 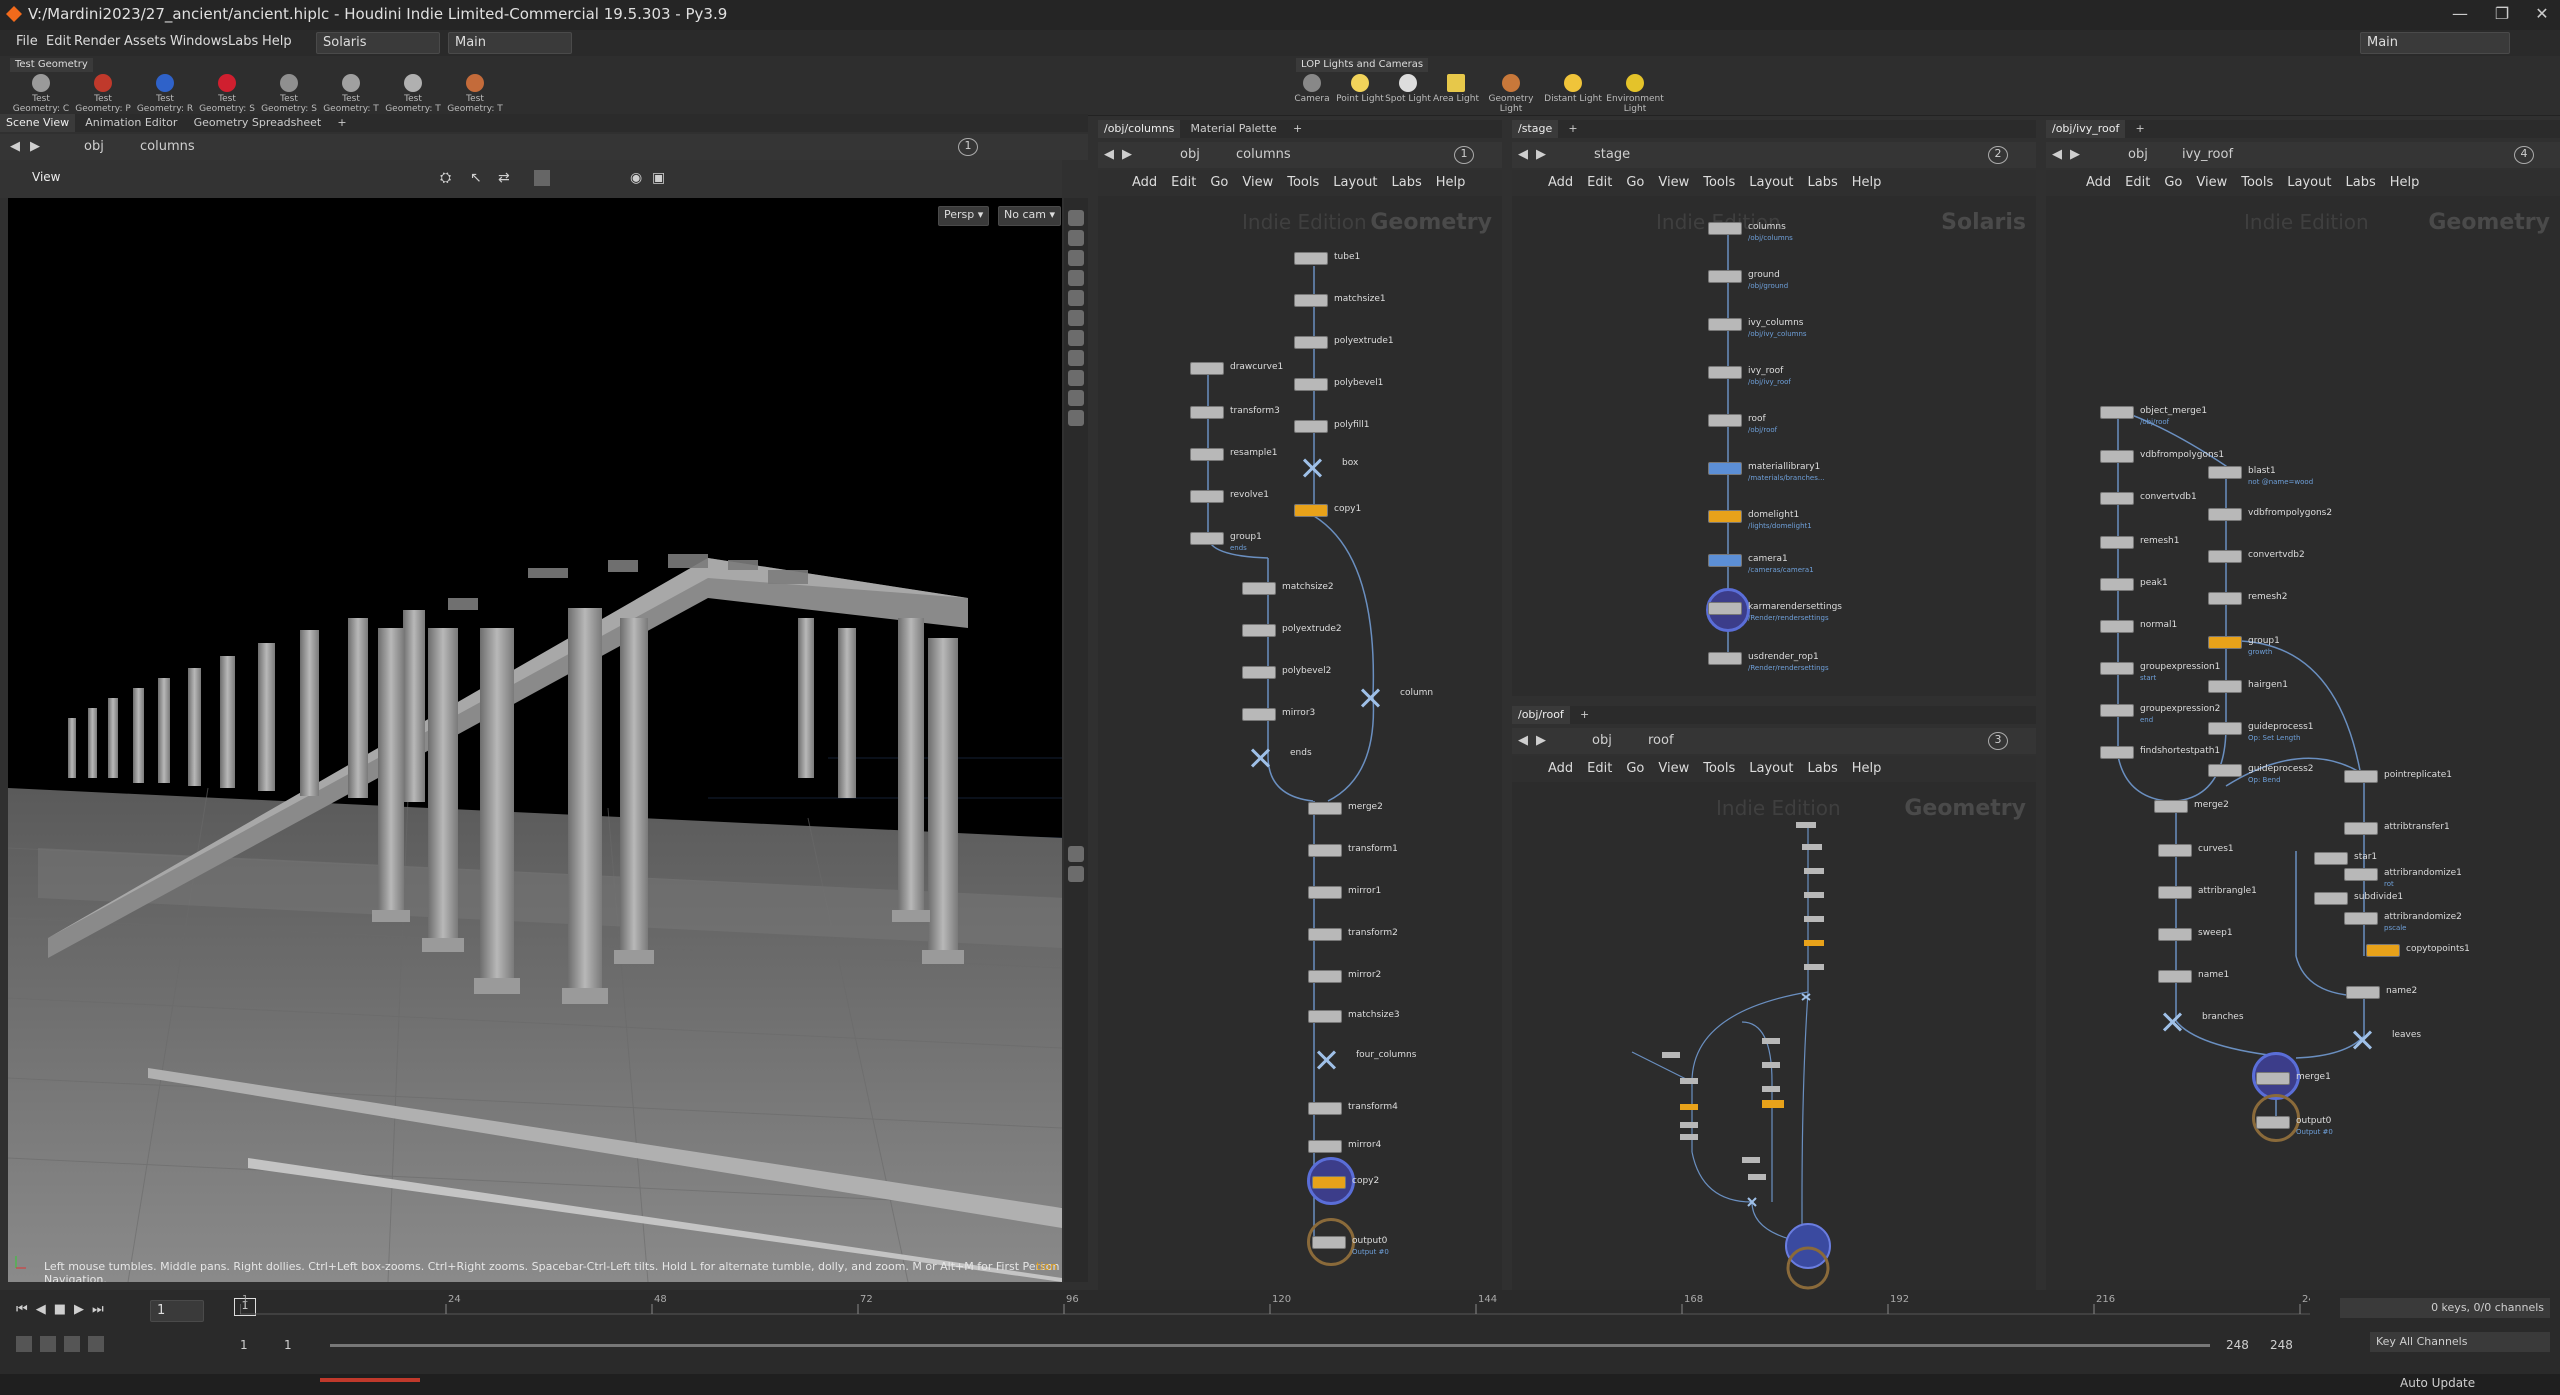 What do you see at coordinates (1362, 65) in the screenshot?
I see `shelf-tab-lop-lights: LOP Lights and Cameras` at bounding box center [1362, 65].